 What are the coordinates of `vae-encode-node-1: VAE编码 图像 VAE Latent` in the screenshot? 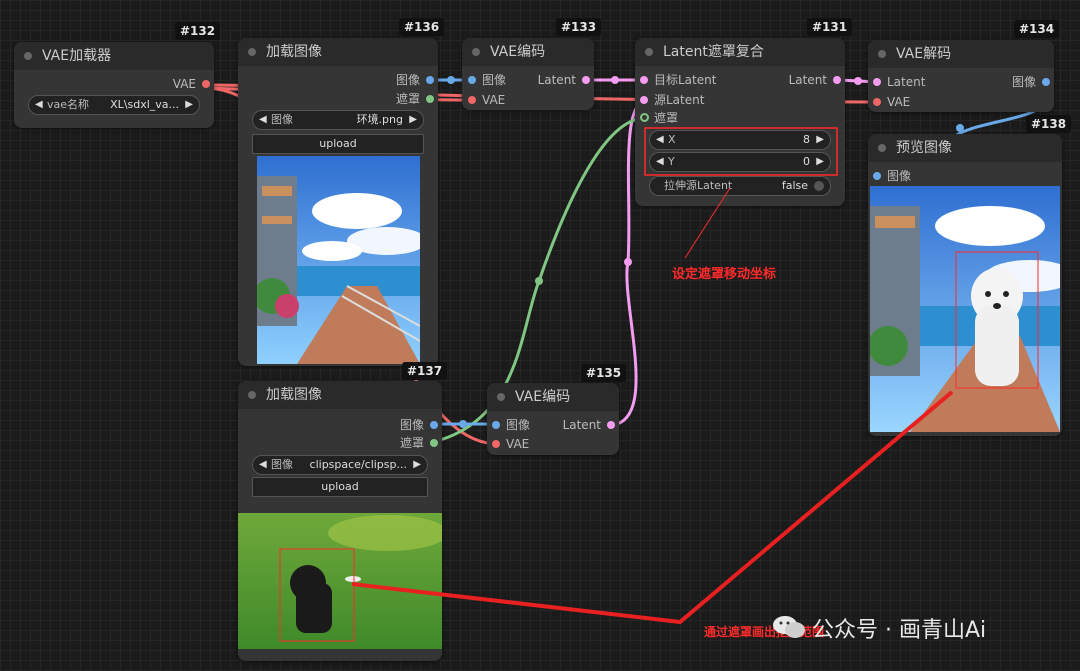 It's located at (528, 74).